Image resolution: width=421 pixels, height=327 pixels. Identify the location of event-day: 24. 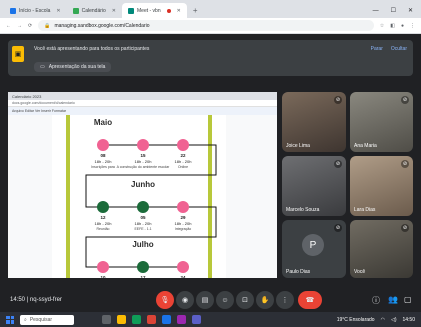
(183, 276).